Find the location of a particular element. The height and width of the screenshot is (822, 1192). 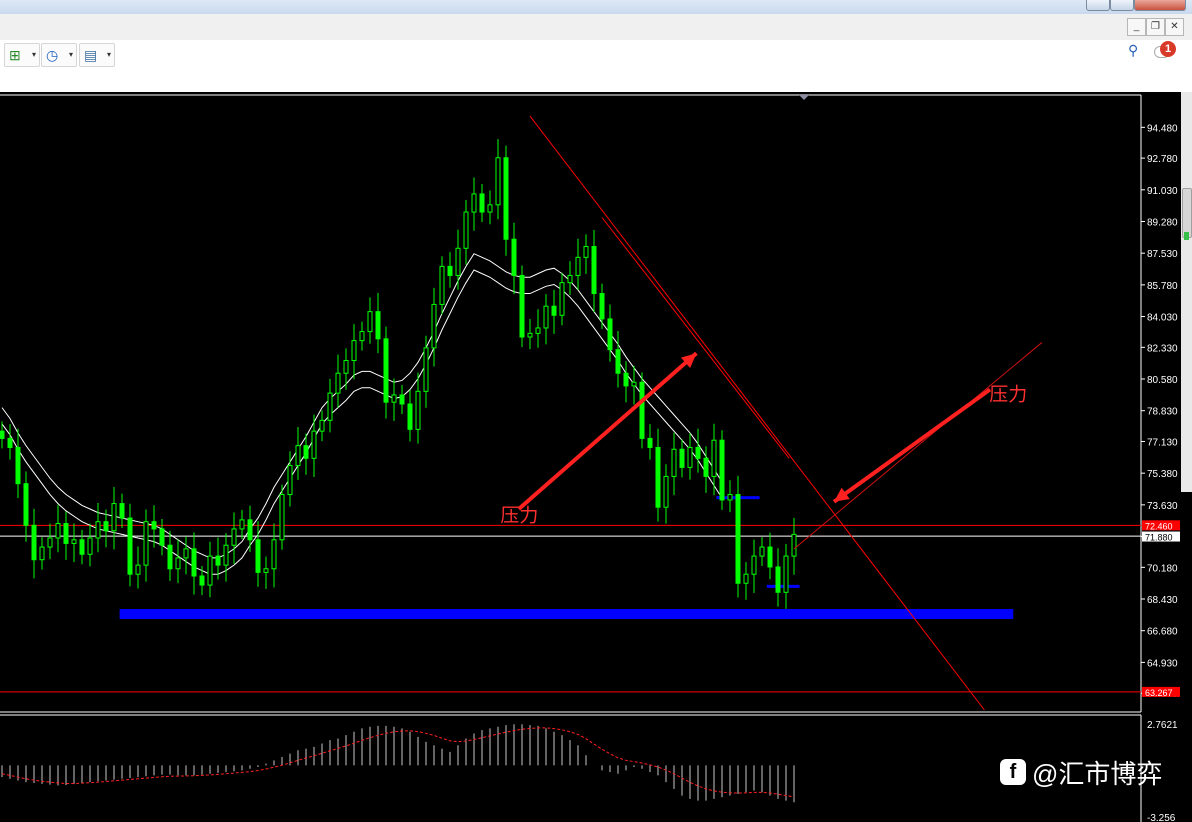

outer-maximize-button is located at coordinates (1122, 5).